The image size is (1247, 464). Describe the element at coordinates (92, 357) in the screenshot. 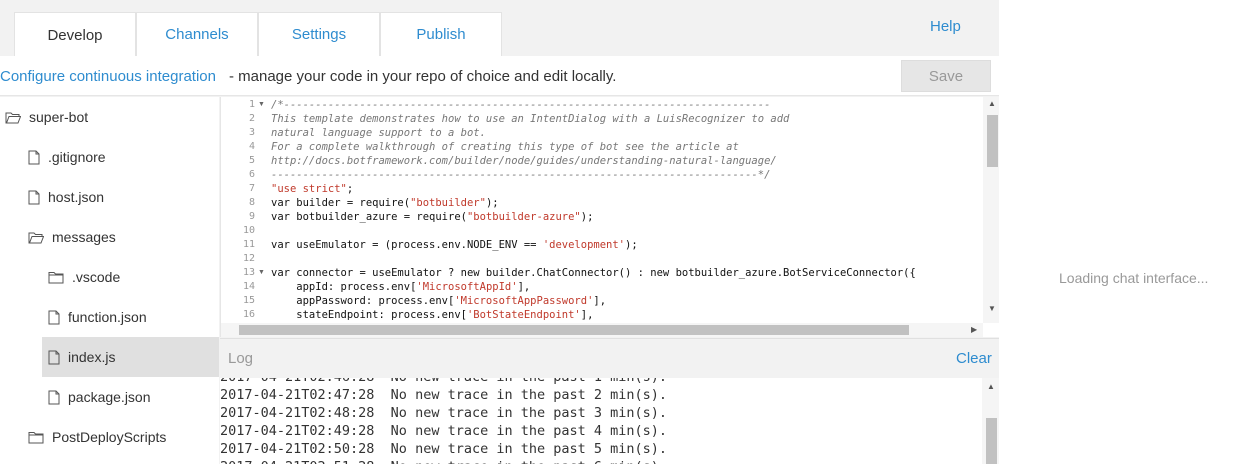

I see `tree-item-label: index.js` at that location.